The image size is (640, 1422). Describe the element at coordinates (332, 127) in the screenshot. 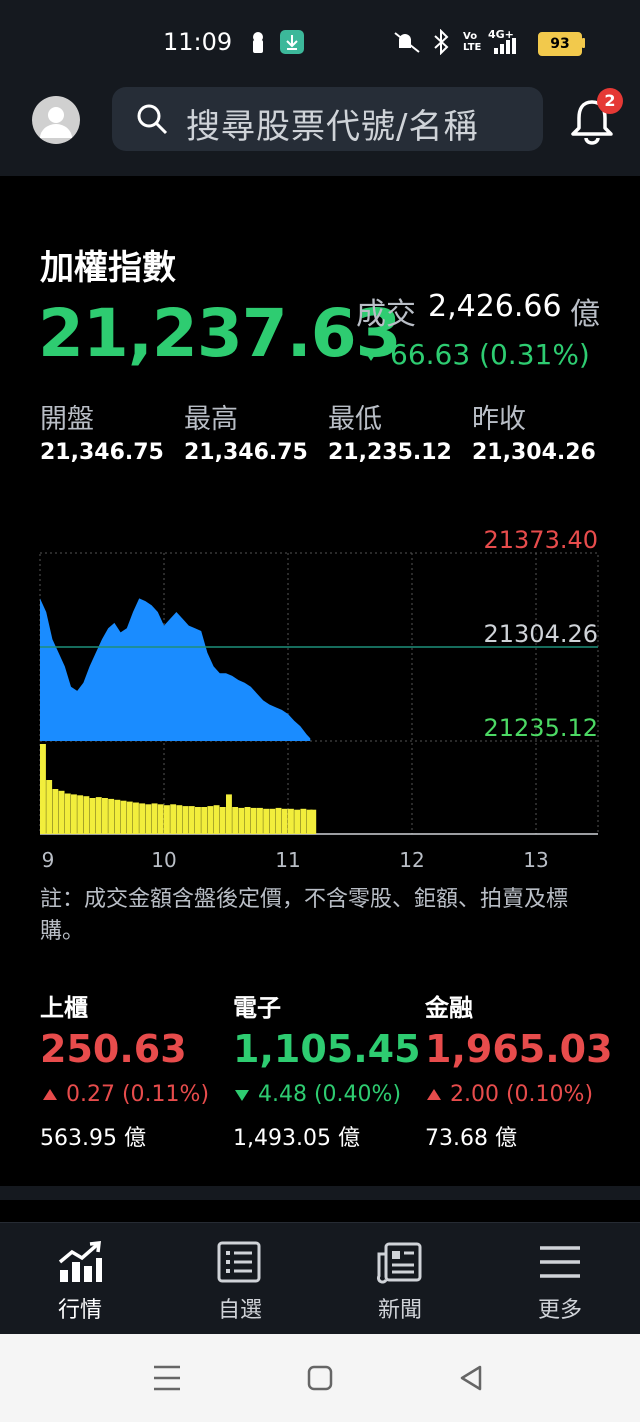

I see `search-placeholder: 搜尋股票代號/名稱` at that location.